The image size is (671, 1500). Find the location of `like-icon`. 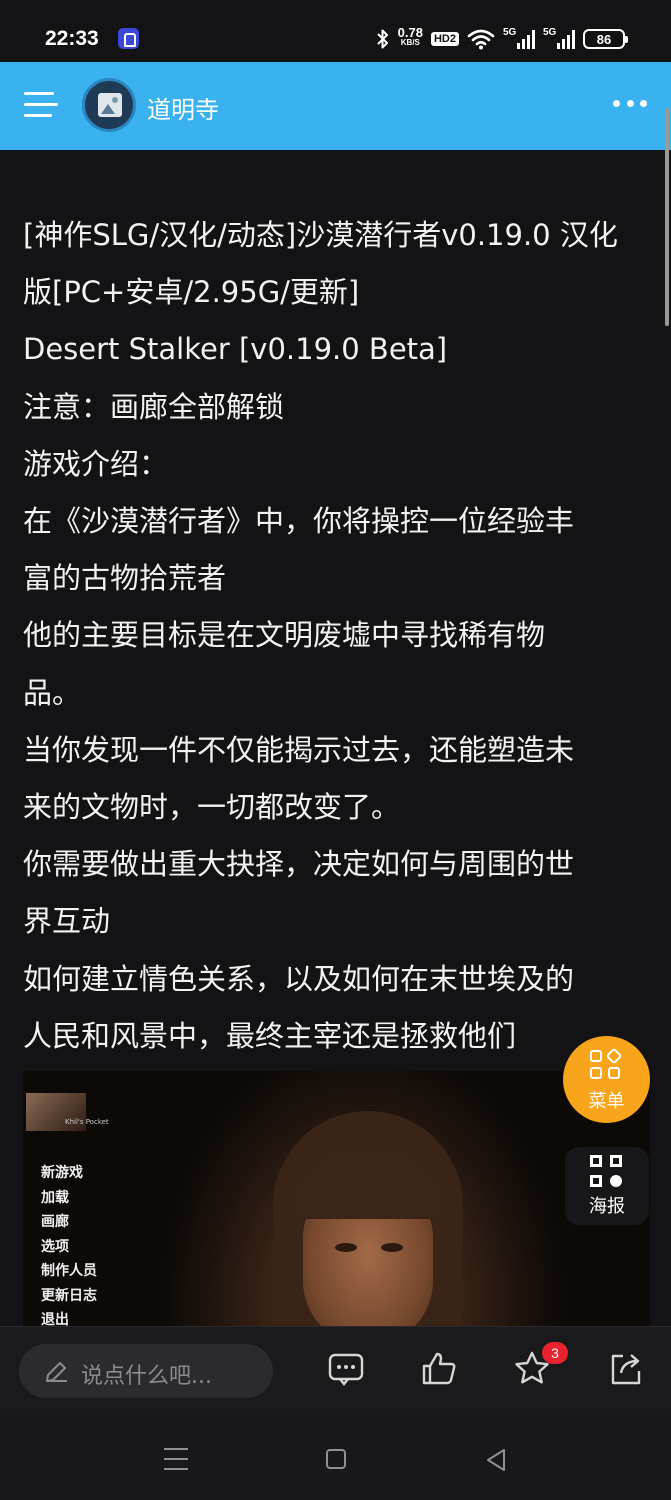

like-icon is located at coordinates (439, 1369).